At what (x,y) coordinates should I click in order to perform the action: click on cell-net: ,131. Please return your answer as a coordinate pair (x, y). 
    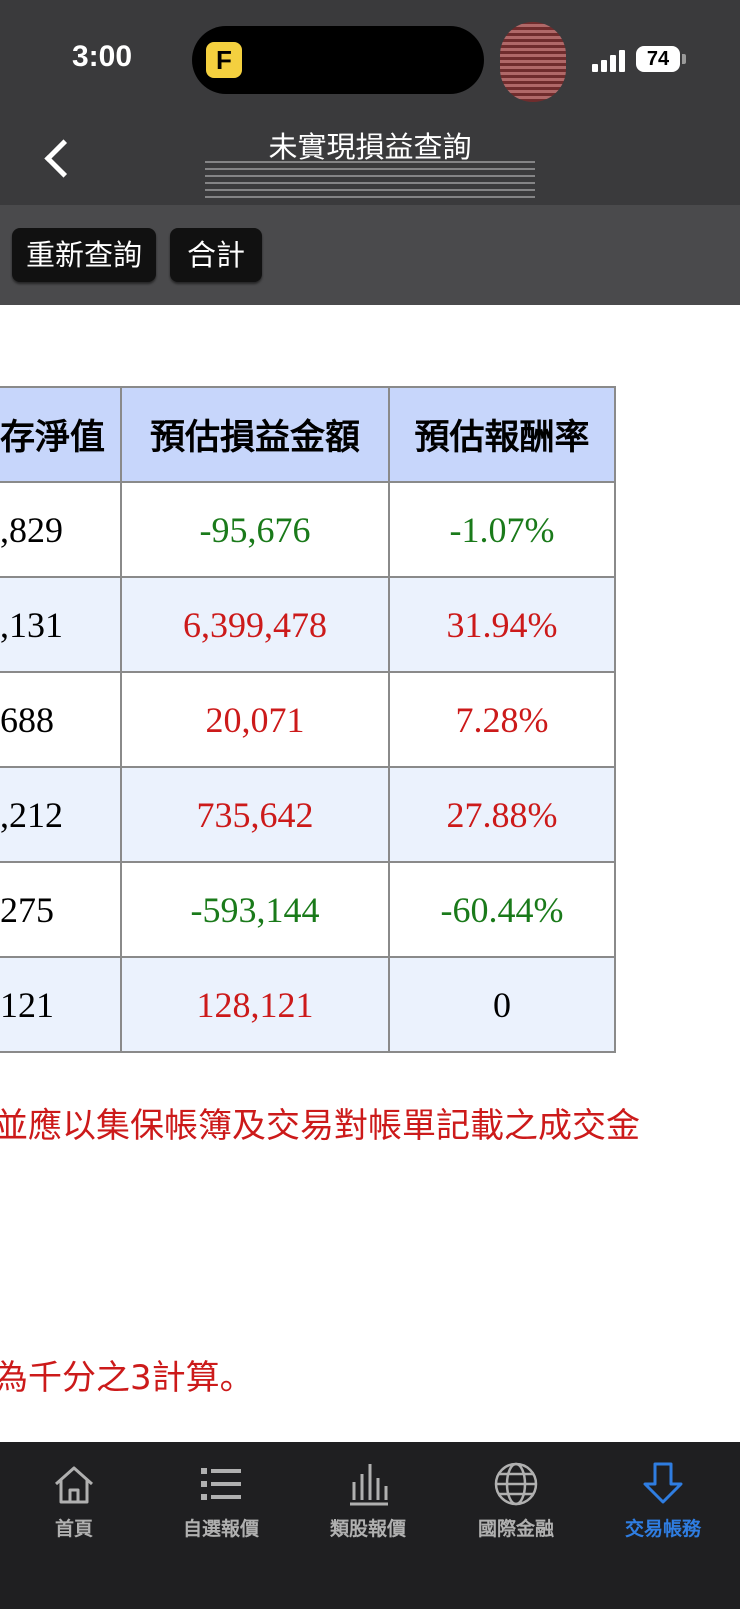
    Looking at the image, I should click on (61, 624).